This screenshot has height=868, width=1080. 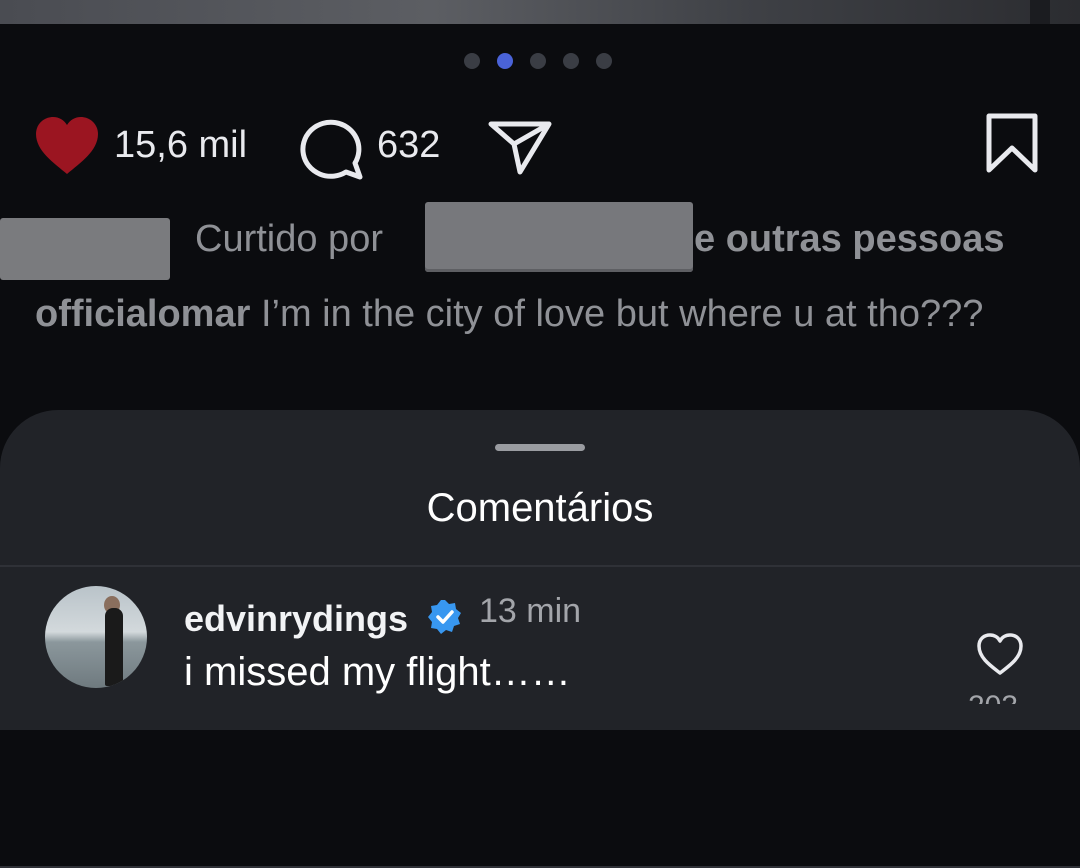 I want to click on post-image-bottom-edge, so click(x=540, y=12).